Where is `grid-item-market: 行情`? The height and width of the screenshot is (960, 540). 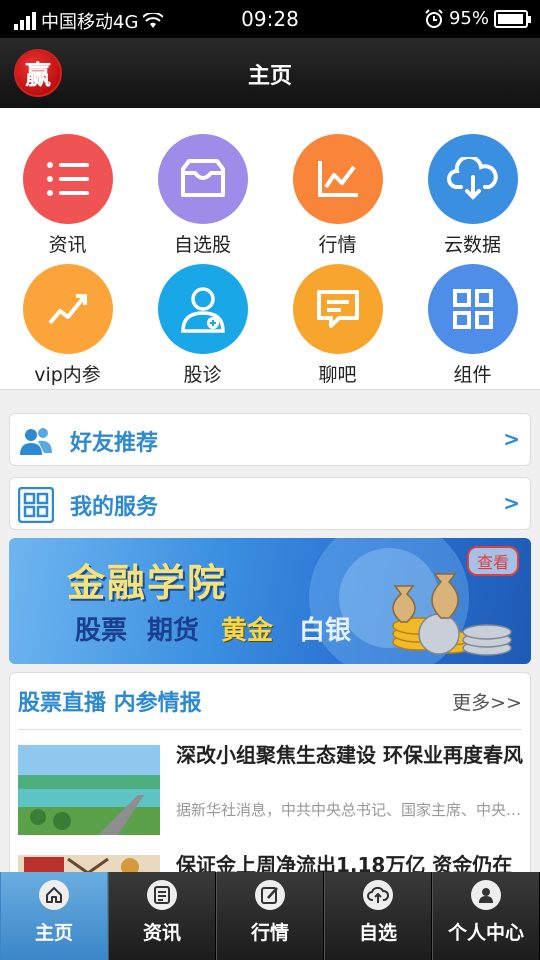
grid-item-market: 行情 is located at coordinates (337, 195).